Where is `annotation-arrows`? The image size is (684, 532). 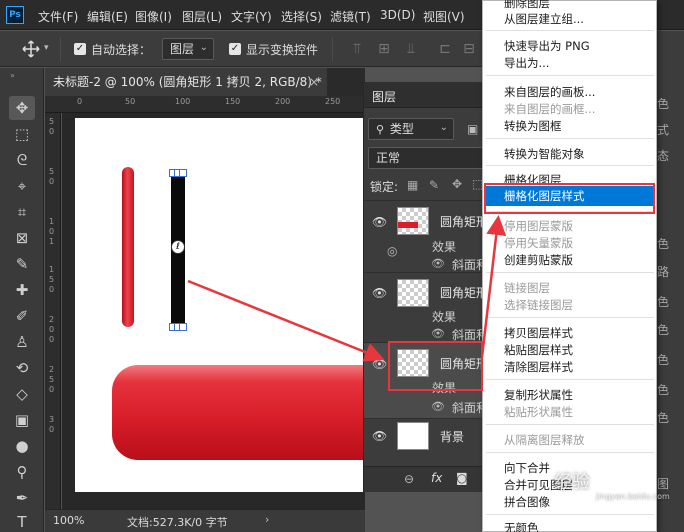 annotation-arrows is located at coordinates (347, 288).